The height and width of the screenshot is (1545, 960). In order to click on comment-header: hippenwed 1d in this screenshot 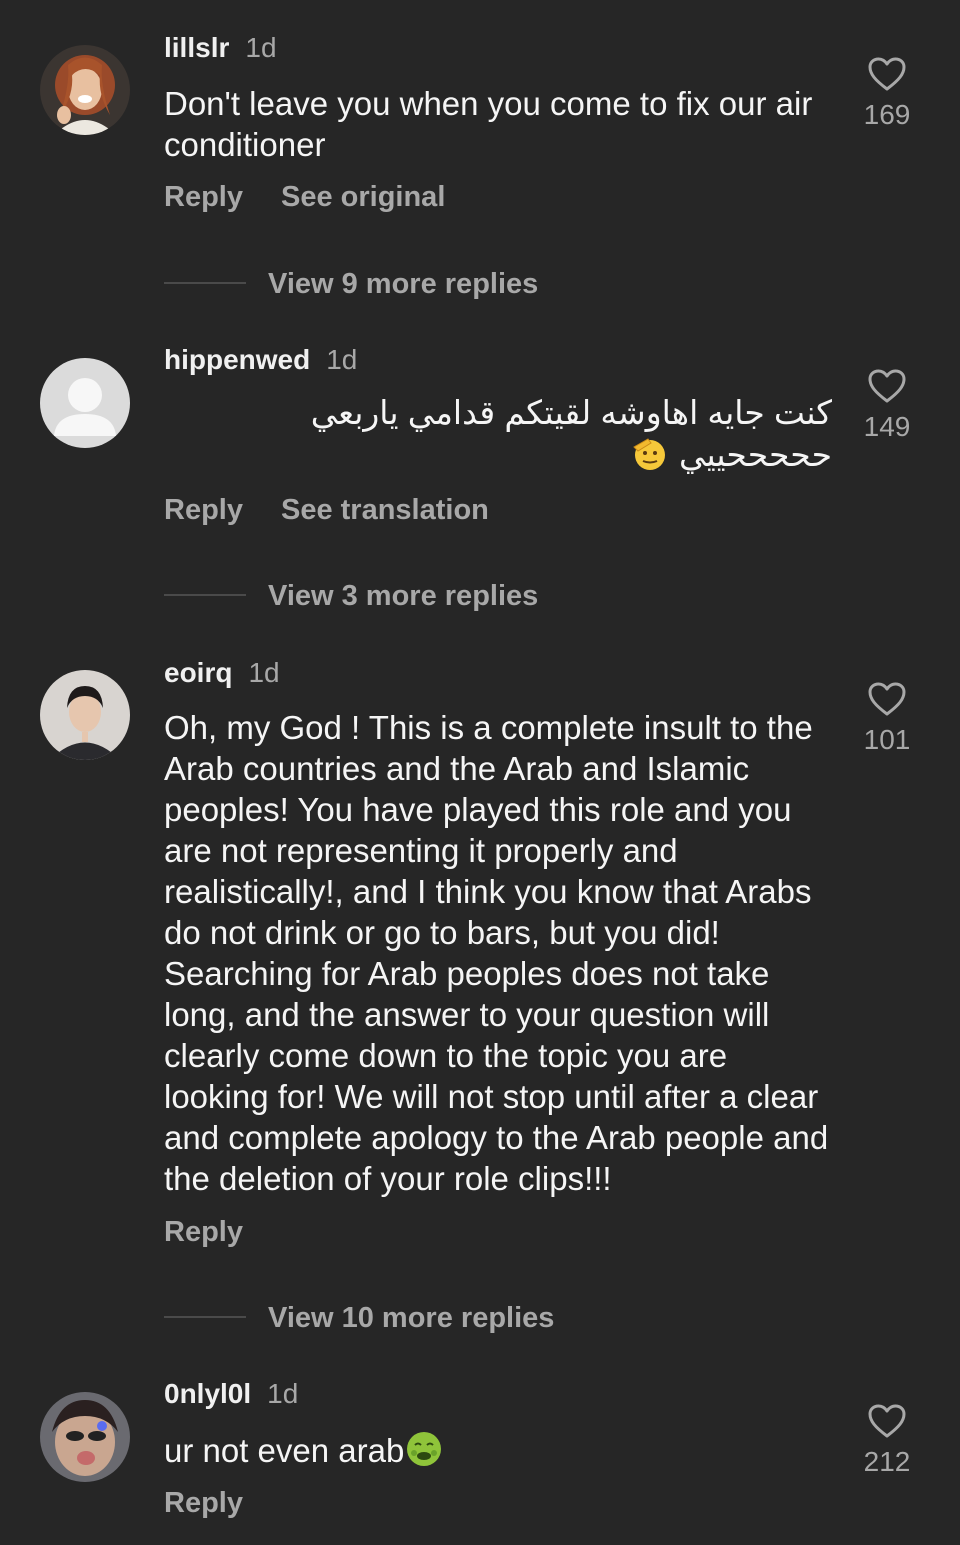, I will do `click(260, 360)`.